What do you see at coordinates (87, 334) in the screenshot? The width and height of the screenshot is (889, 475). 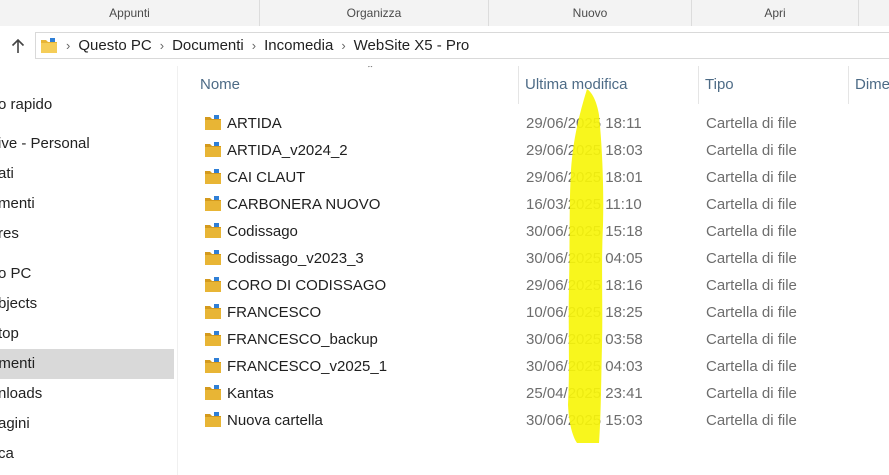 I see `sidebar-item-desktop: top` at bounding box center [87, 334].